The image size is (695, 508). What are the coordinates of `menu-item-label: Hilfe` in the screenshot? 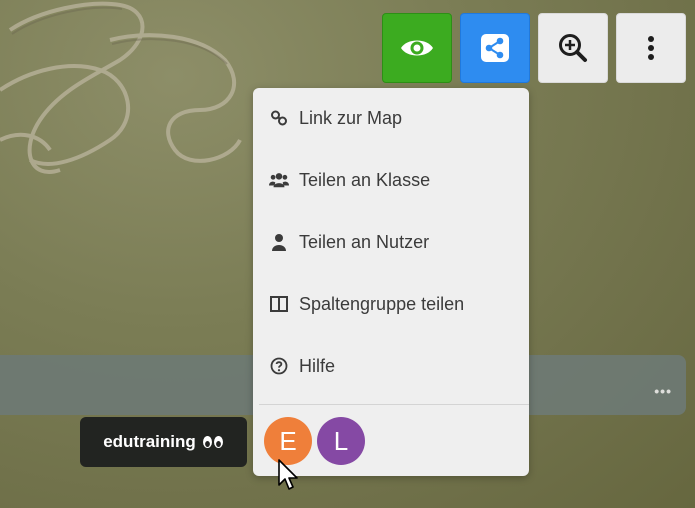 It's located at (317, 365).